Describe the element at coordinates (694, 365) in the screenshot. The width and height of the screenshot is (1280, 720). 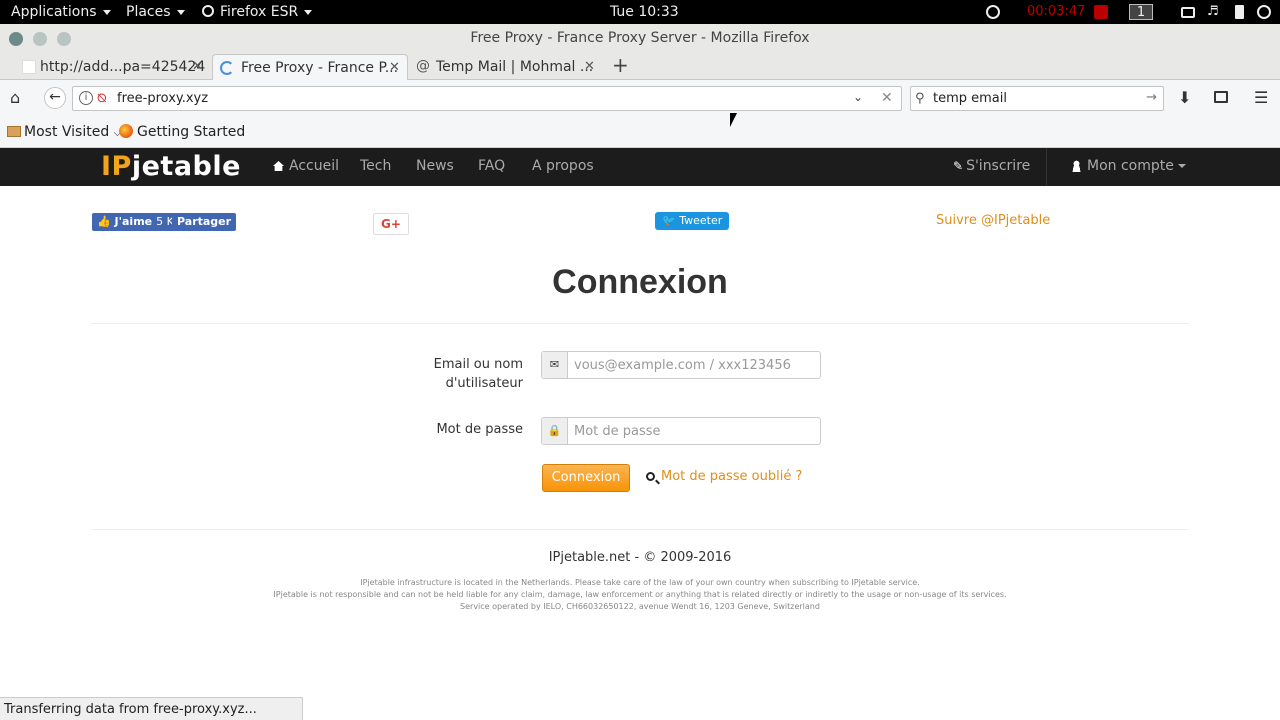
I see `email-input` at that location.